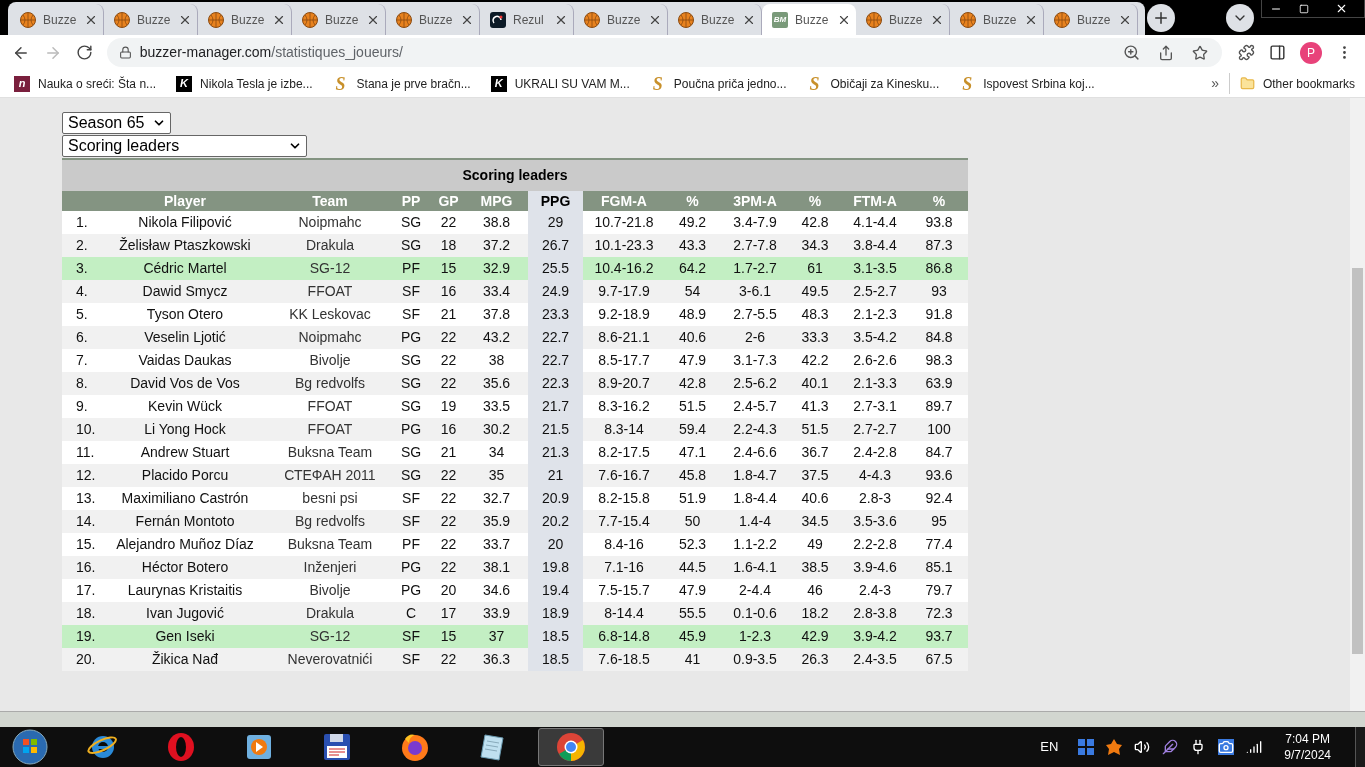 The image size is (1365, 767). I want to click on scrollbar, so click(1357, 404).